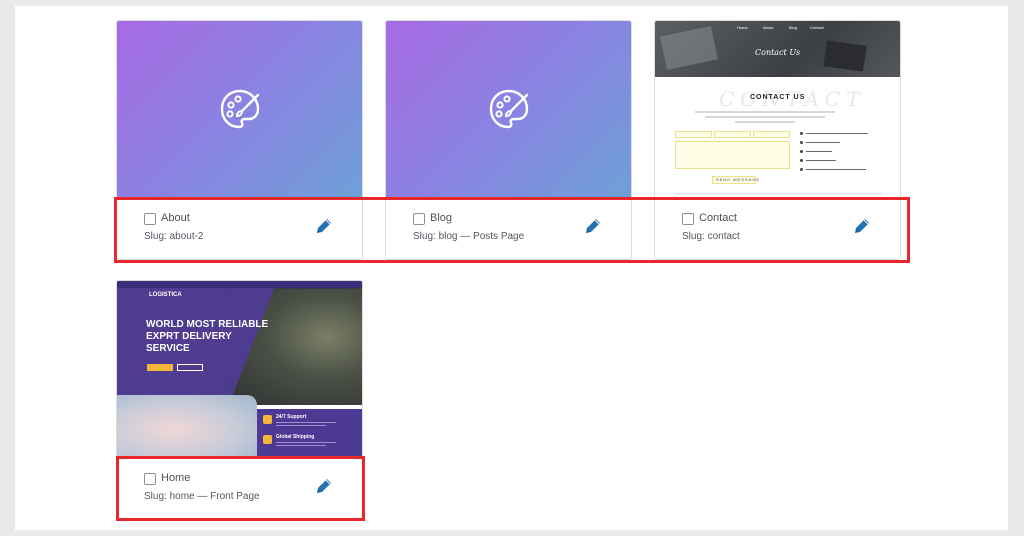  I want to click on page-card-blog: Blog Slug: blog — Posts Page, so click(508, 140).